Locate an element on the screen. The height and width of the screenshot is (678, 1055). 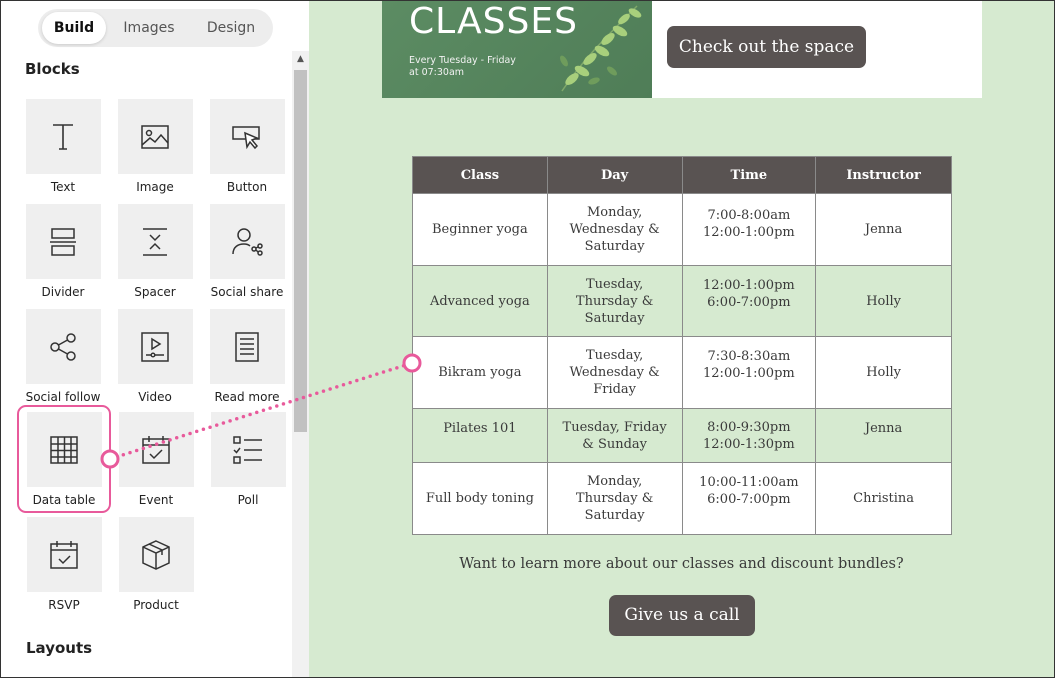
block-label: Social follow is located at coordinates (63, 397).